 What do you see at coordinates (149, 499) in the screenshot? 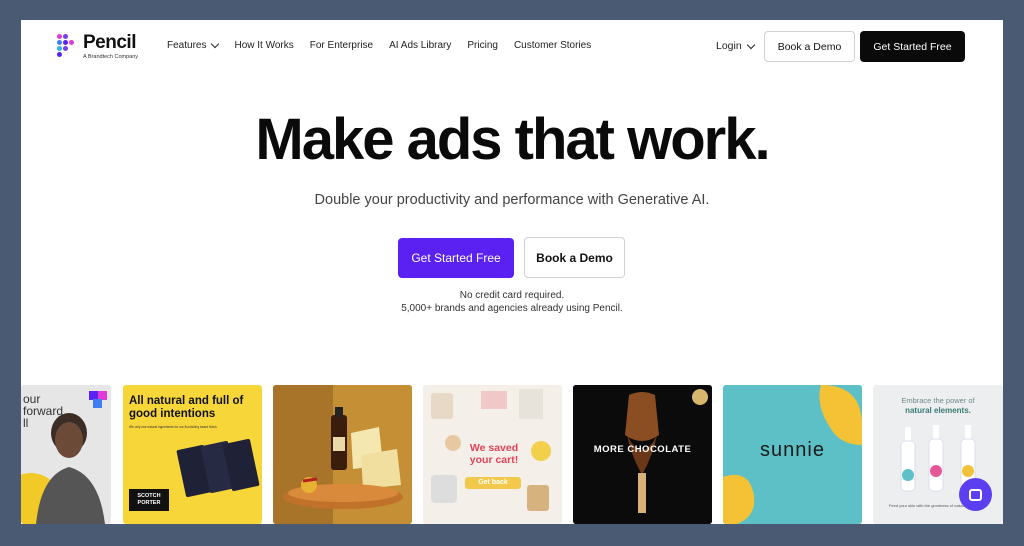
I see `scotch-porter-brand: SCOTCH PORTER` at bounding box center [149, 499].